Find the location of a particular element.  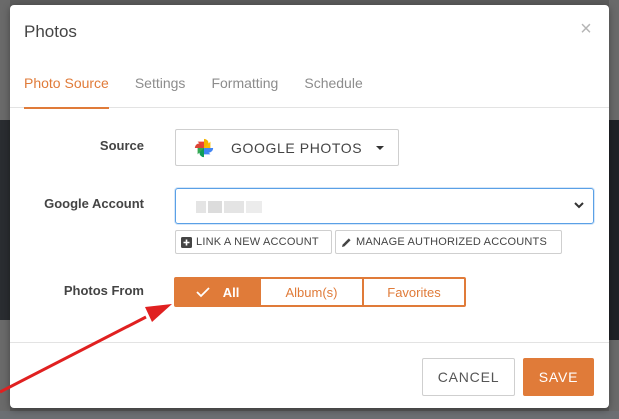

link-new-account-button: LINK A NEW ACCOUNT is located at coordinates (253, 242).